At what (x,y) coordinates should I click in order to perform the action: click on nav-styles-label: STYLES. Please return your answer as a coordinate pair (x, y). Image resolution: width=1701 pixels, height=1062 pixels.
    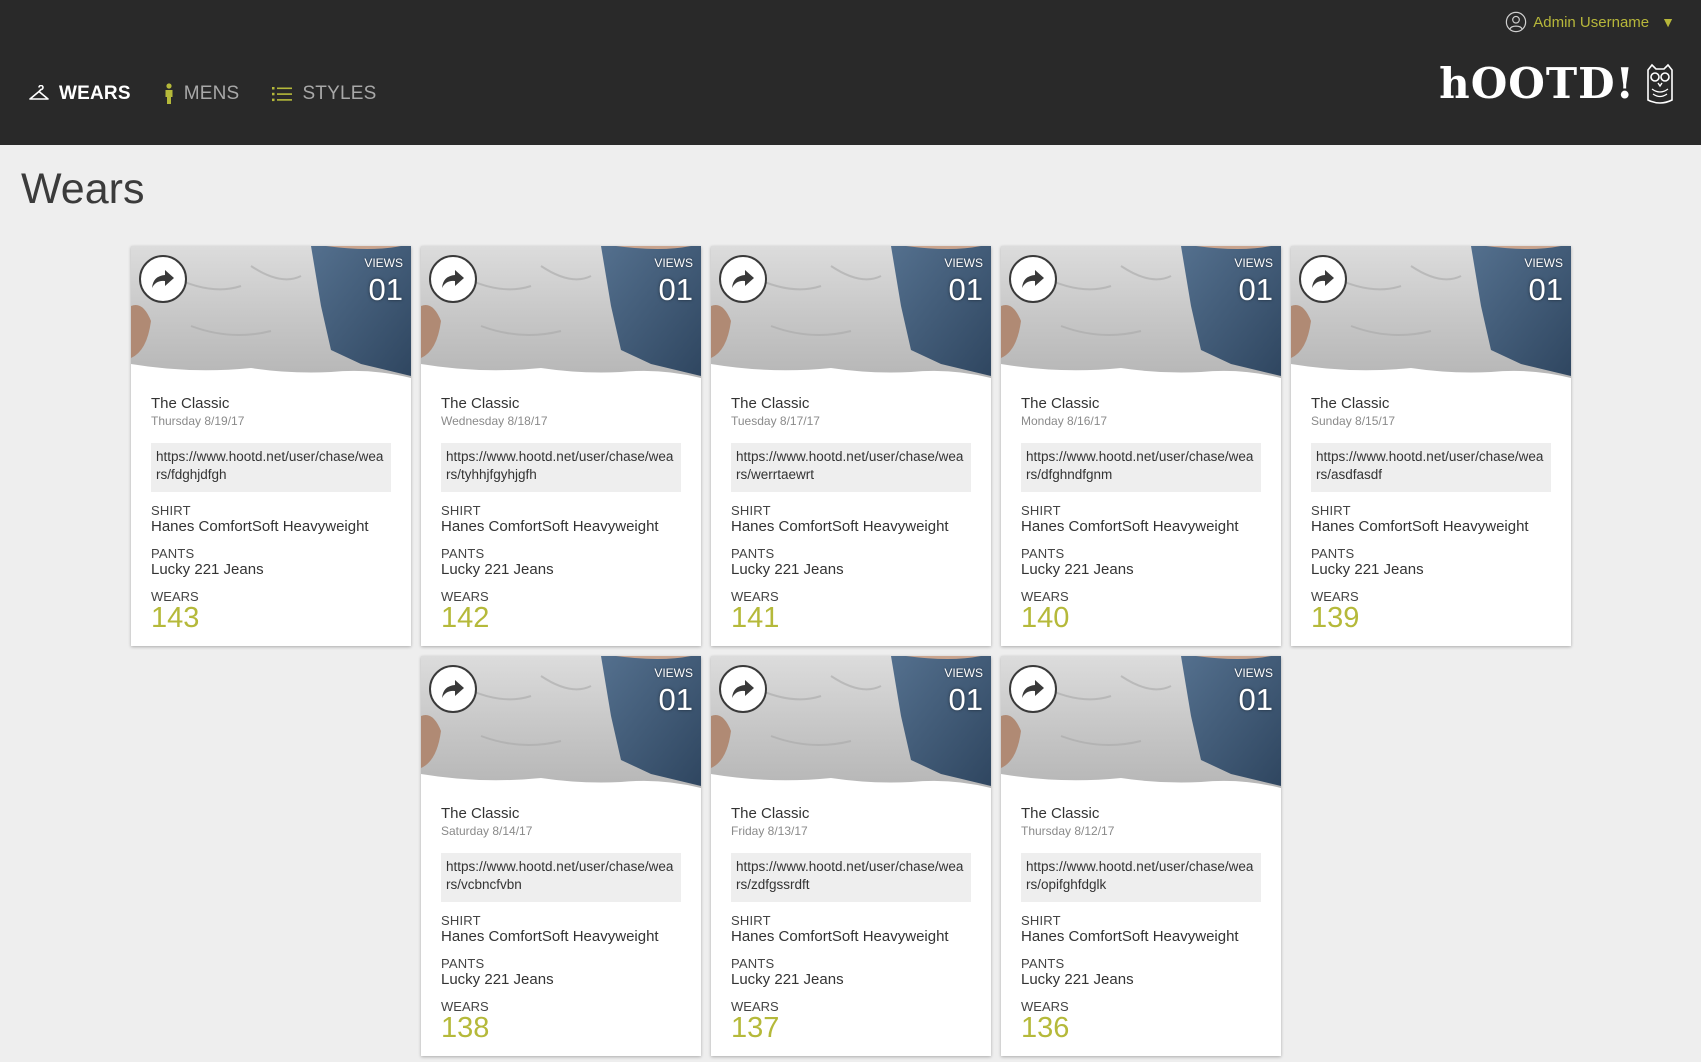
    Looking at the image, I should click on (339, 93).